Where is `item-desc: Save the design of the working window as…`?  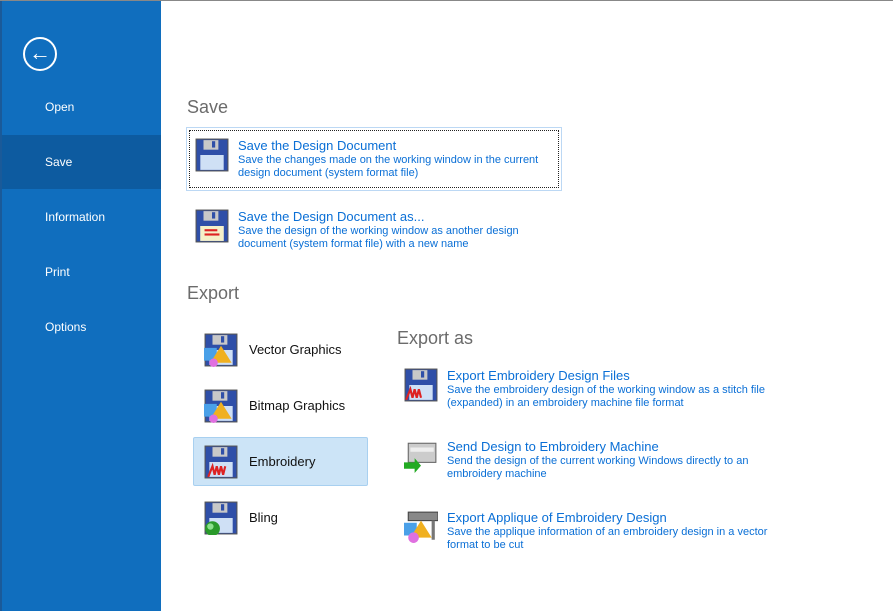
item-desc: Save the design of the working window as… is located at coordinates (378, 231).